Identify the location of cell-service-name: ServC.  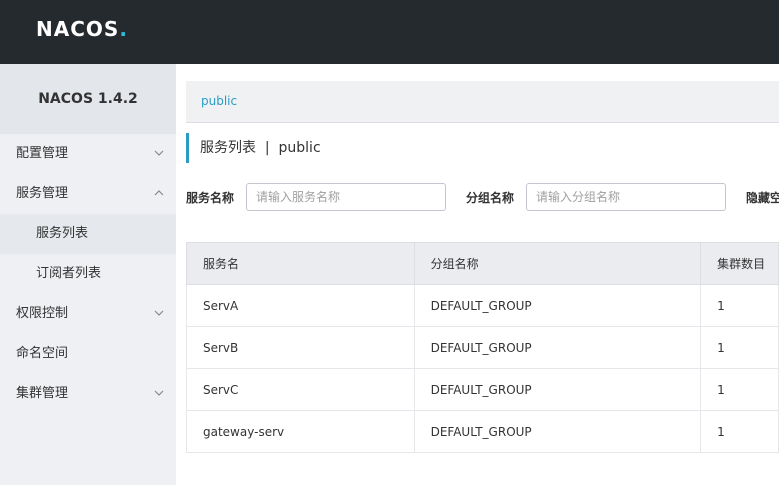
(300, 389).